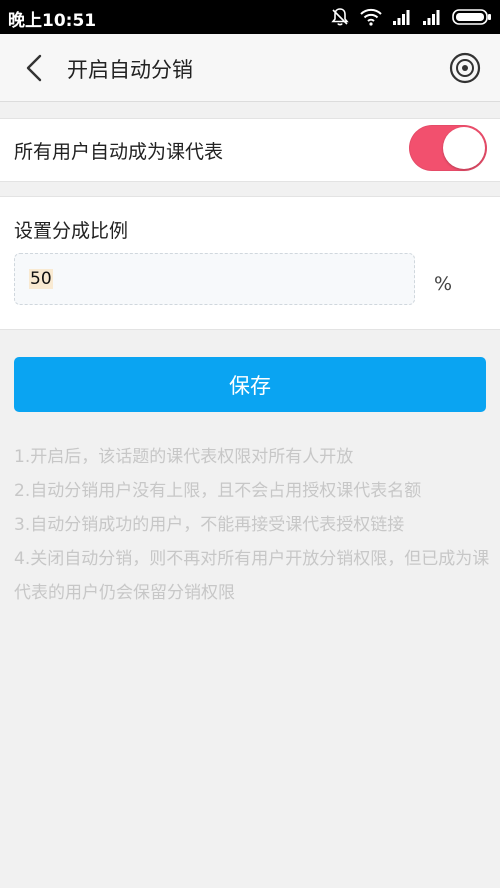 This screenshot has width=500, height=888. What do you see at coordinates (214, 279) in the screenshot?
I see `commission-ratio-input: 50` at bounding box center [214, 279].